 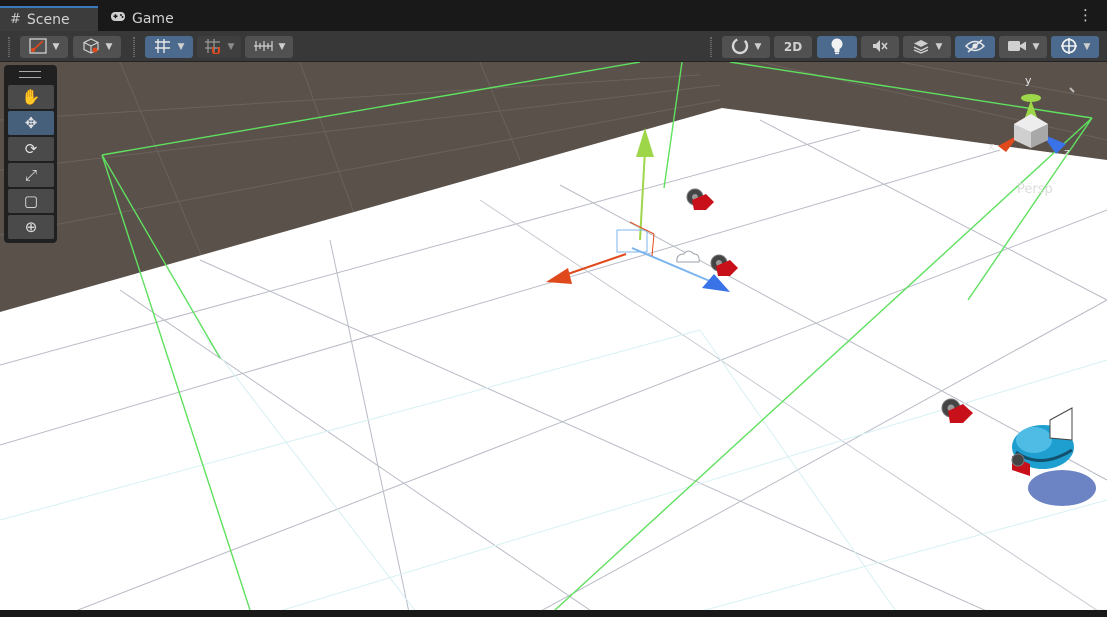 I want to click on snap-increment-dropdown: ▼, so click(x=219, y=47).